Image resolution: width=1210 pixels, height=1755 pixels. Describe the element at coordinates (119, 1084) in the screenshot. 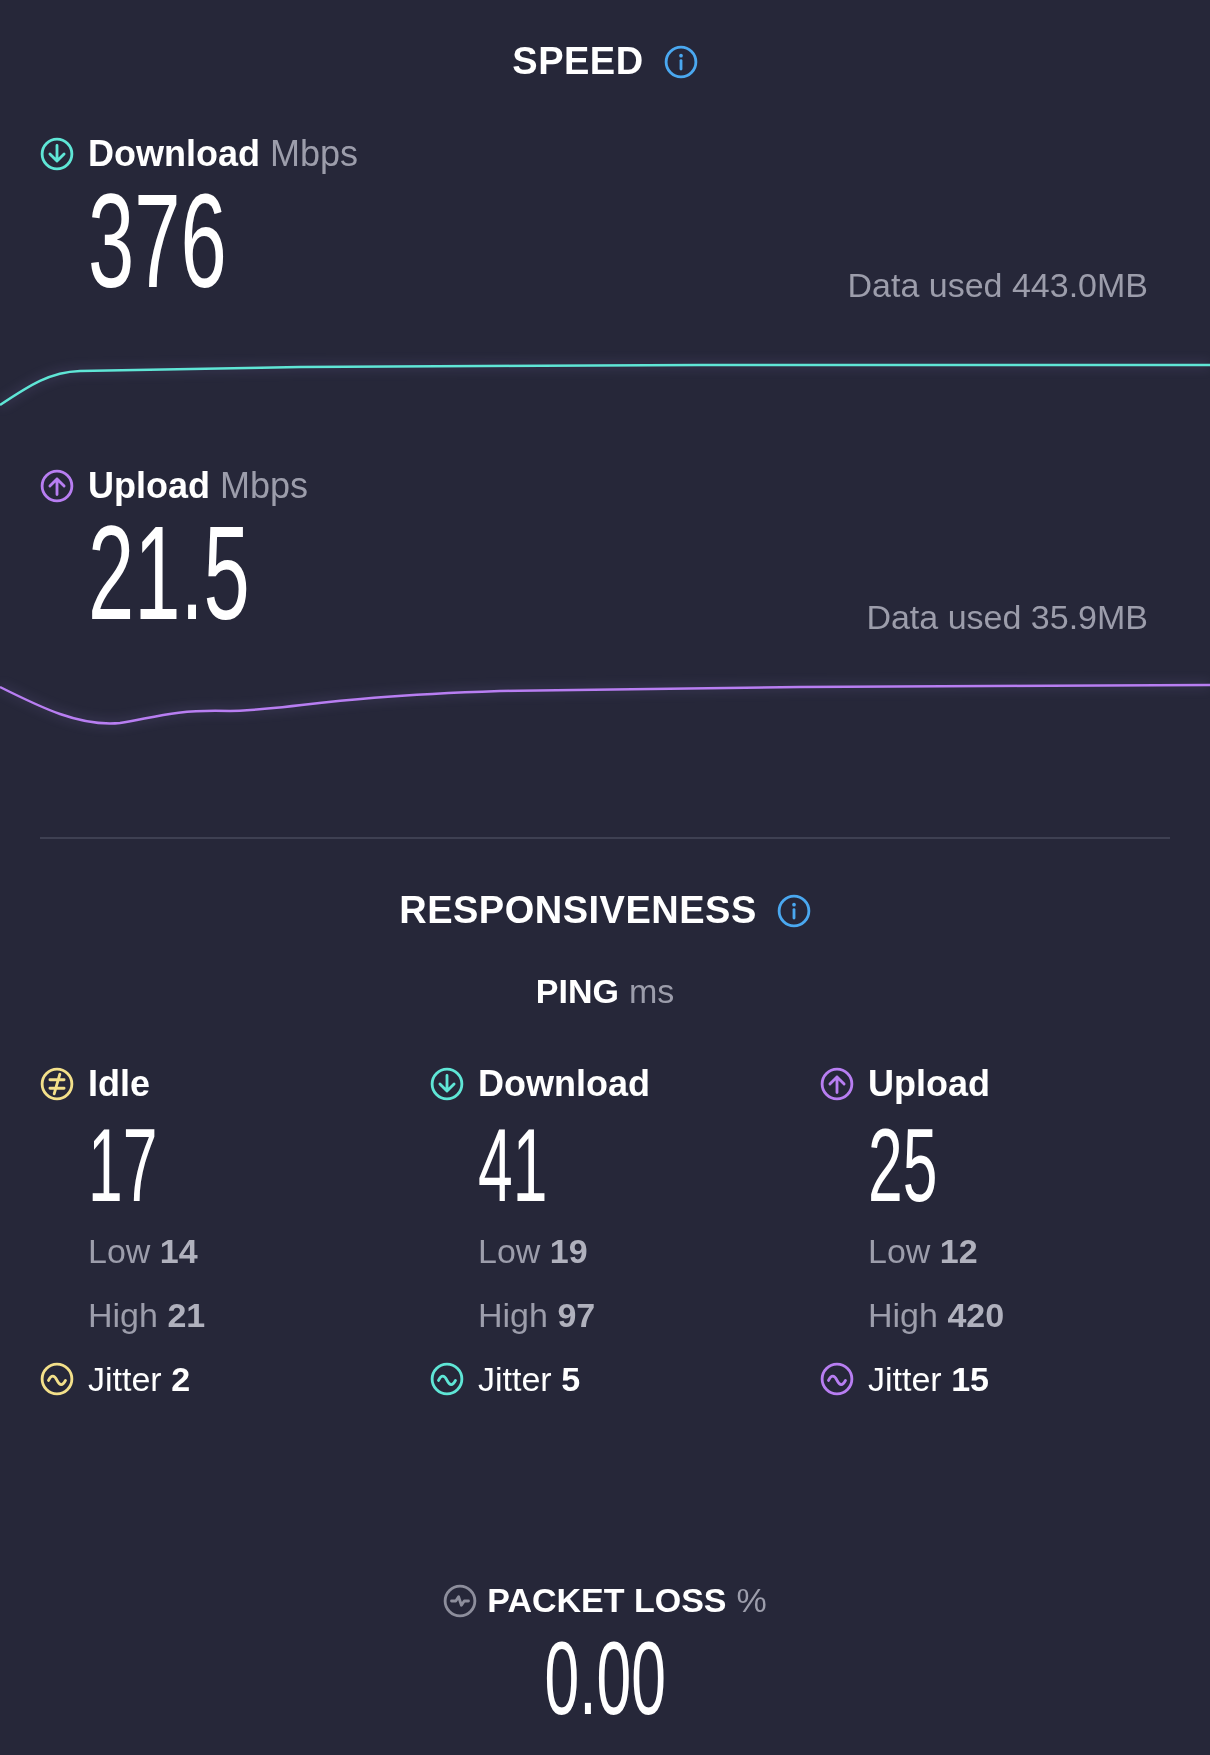

I see `ping-type-label: Idle` at that location.